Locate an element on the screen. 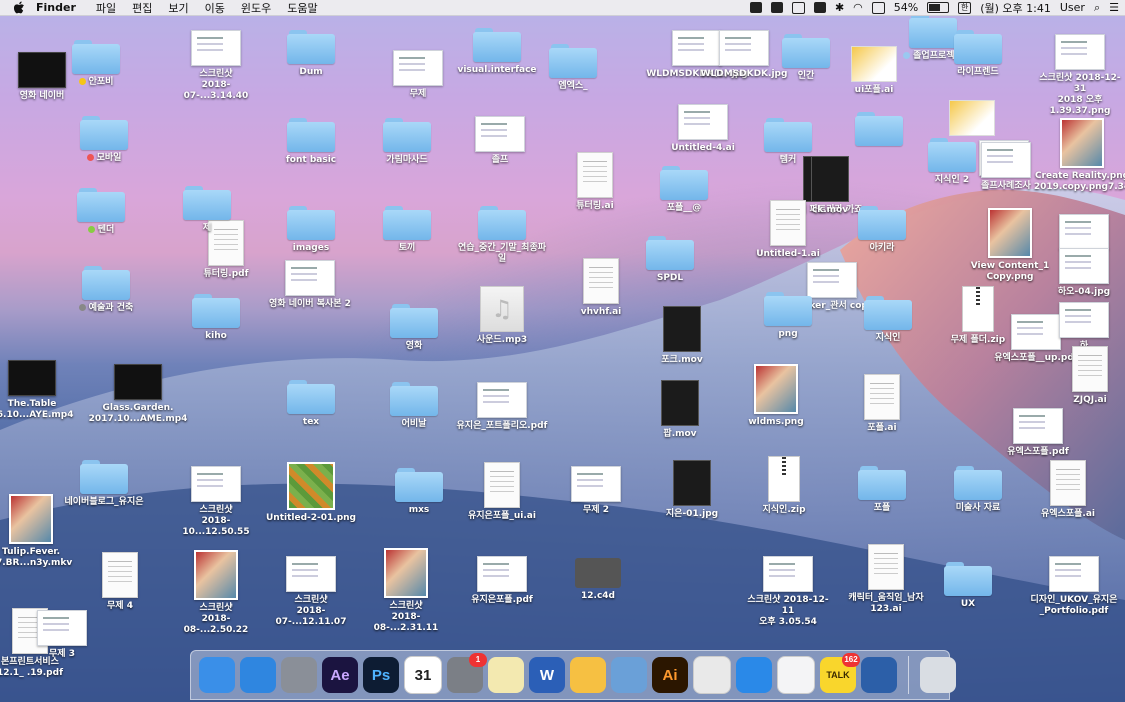 This screenshot has width=1125, height=702. desktop-item: 지식인 is located at coordinates (888, 320).